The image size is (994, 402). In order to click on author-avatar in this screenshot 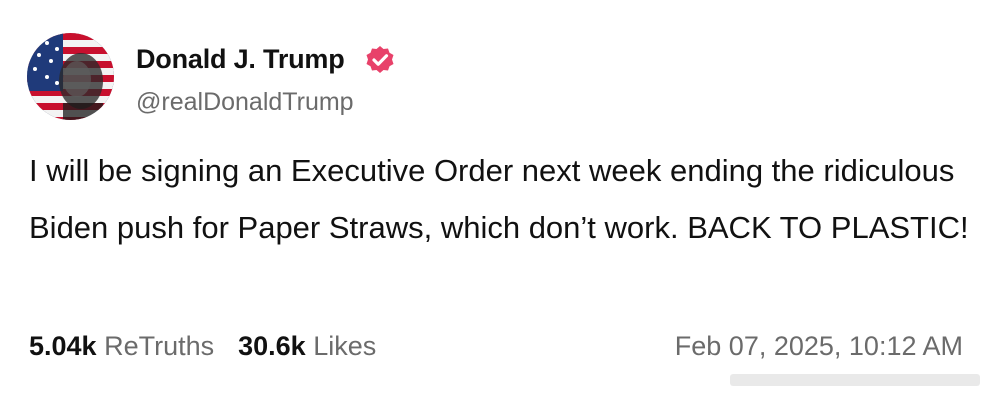, I will do `click(70, 76)`.